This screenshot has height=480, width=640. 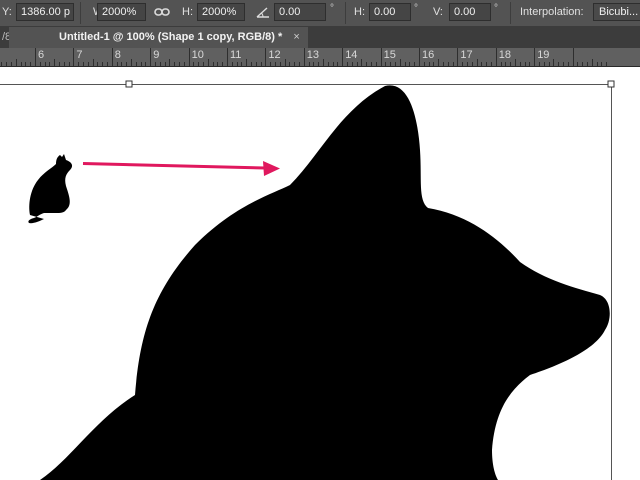 What do you see at coordinates (162, 13) in the screenshot?
I see `link-chain-icon` at bounding box center [162, 13].